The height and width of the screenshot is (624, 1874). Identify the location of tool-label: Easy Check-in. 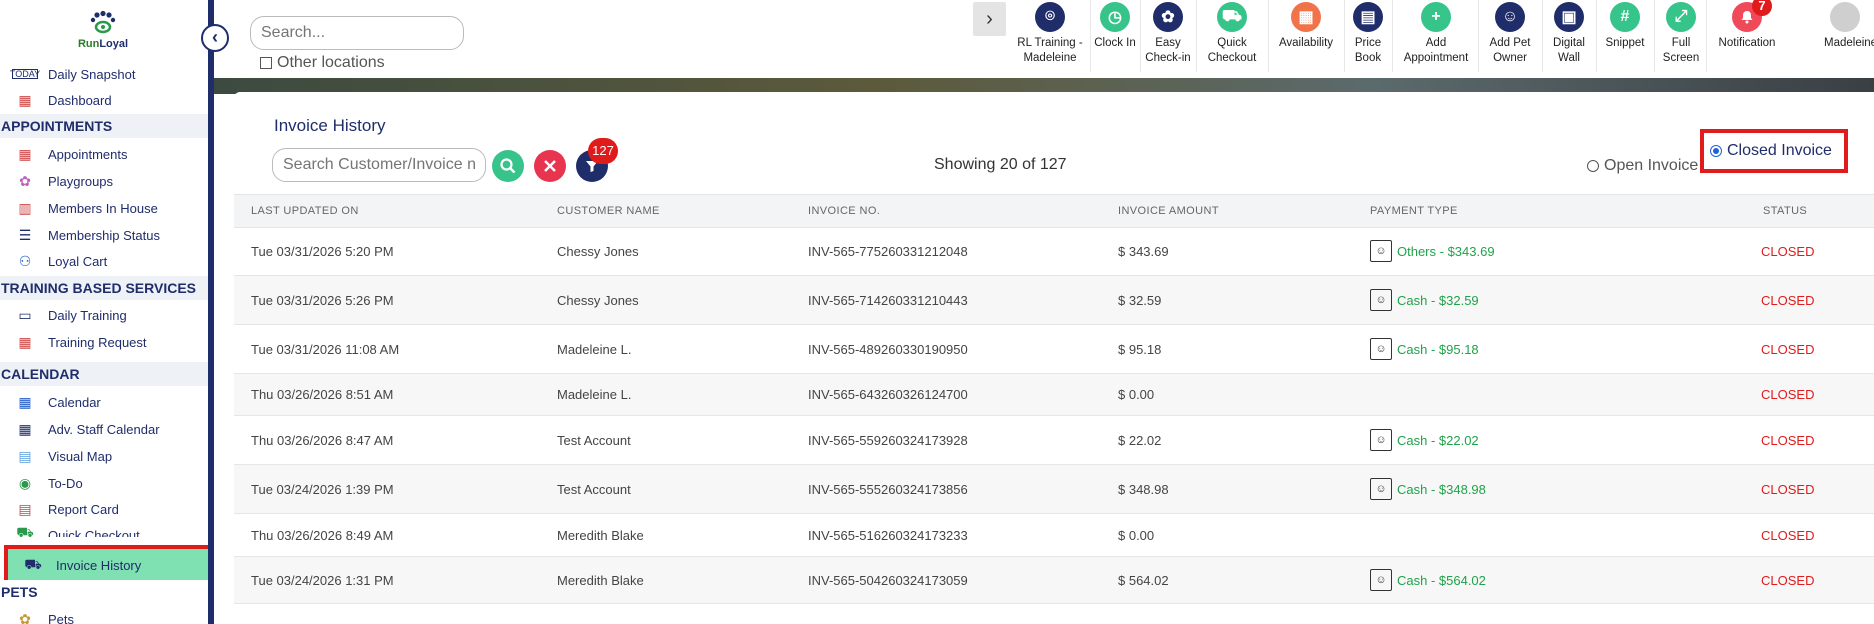
(1168, 50).